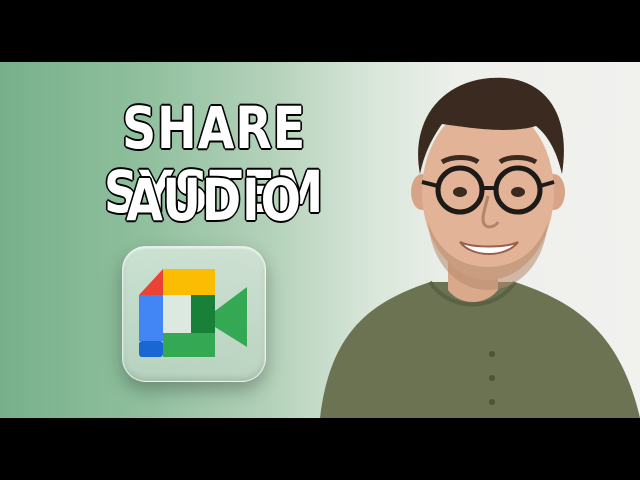  I want to click on google-meet-logo-tile, so click(194, 314).